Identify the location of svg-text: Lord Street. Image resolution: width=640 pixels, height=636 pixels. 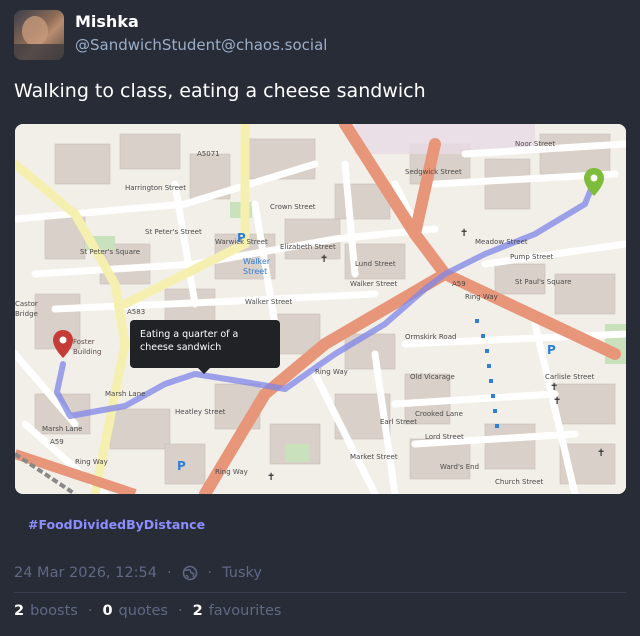
(444, 437).